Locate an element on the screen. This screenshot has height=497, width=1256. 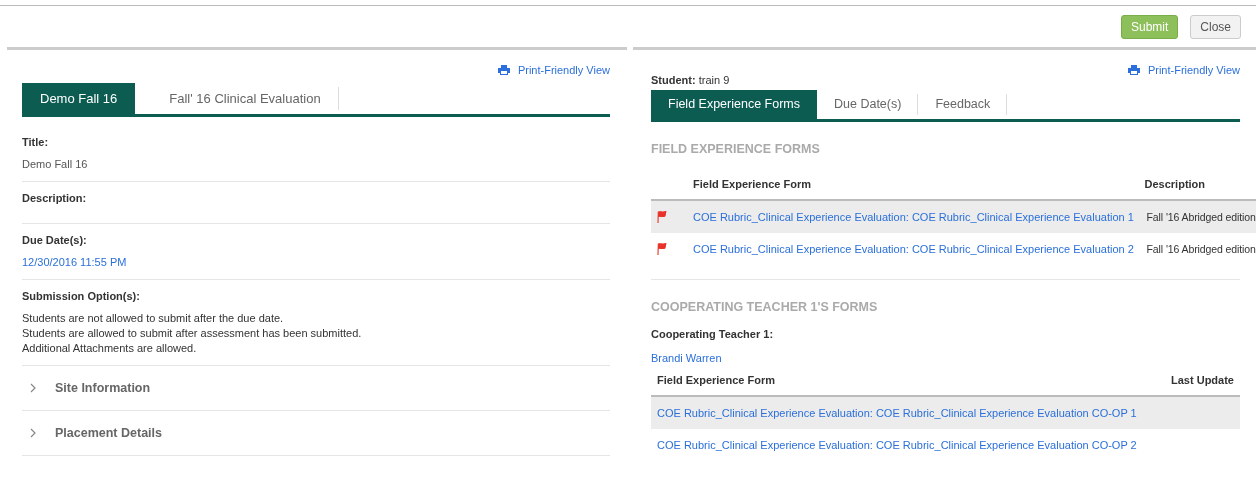
tab: Demo Fall 16 is located at coordinates (79, 98).